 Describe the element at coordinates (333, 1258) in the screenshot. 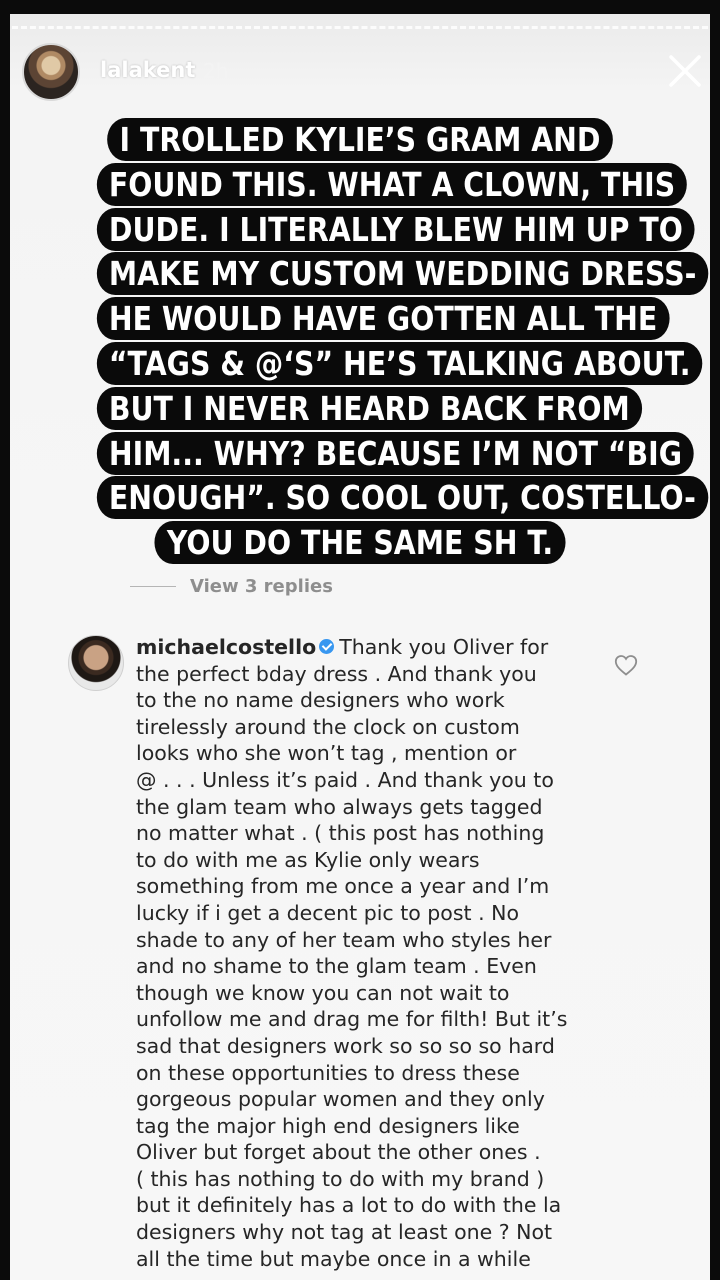

I see `comment-text-line: all the time but maybe once in a while` at that location.